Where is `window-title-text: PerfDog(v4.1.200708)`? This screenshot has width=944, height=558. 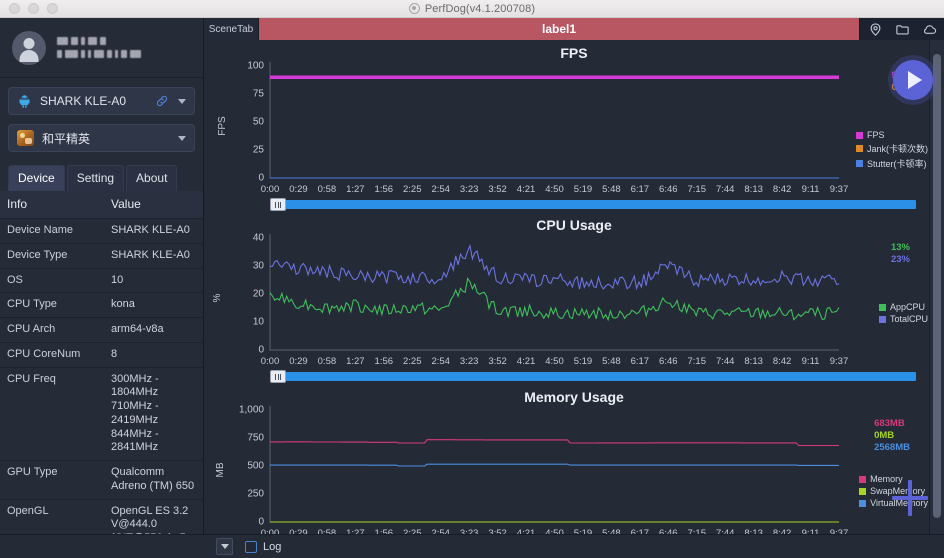
window-title-text: PerfDog(v4.1.200708) is located at coordinates (480, 8).